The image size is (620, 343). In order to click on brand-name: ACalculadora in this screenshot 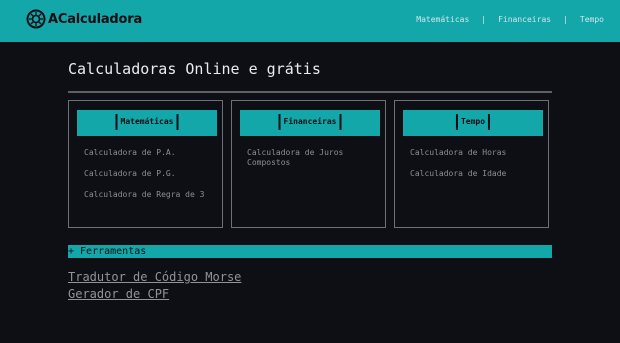, I will do `click(95, 19)`.